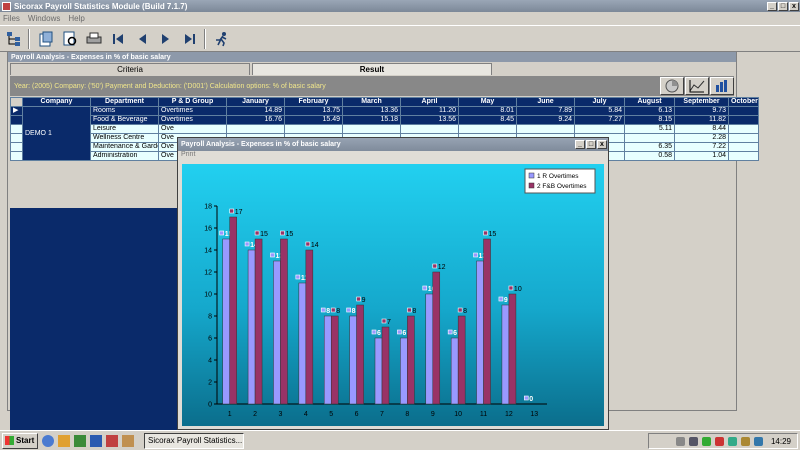 The height and width of the screenshot is (450, 800). What do you see at coordinates (672, 86) in the screenshot?
I see `pie-chart-icon` at bounding box center [672, 86].